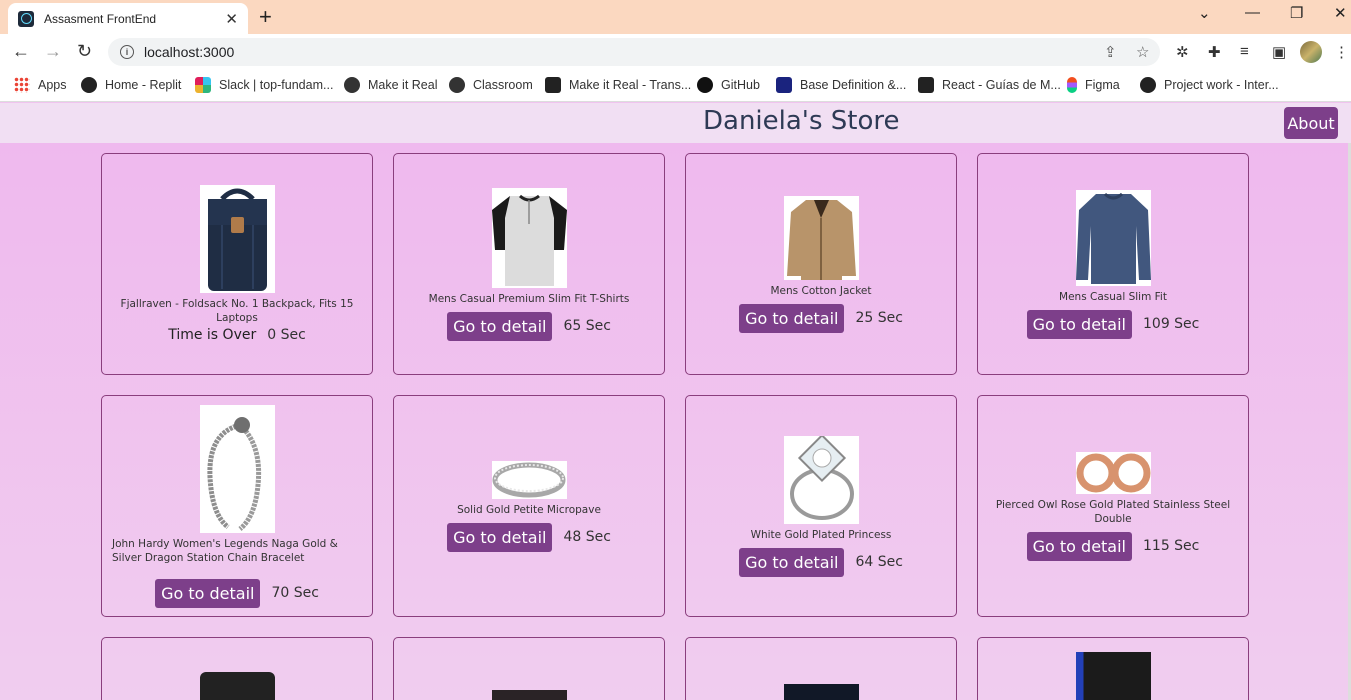 This screenshot has width=1351, height=700. I want to click on bookmark-label: Apps, so click(52, 85).